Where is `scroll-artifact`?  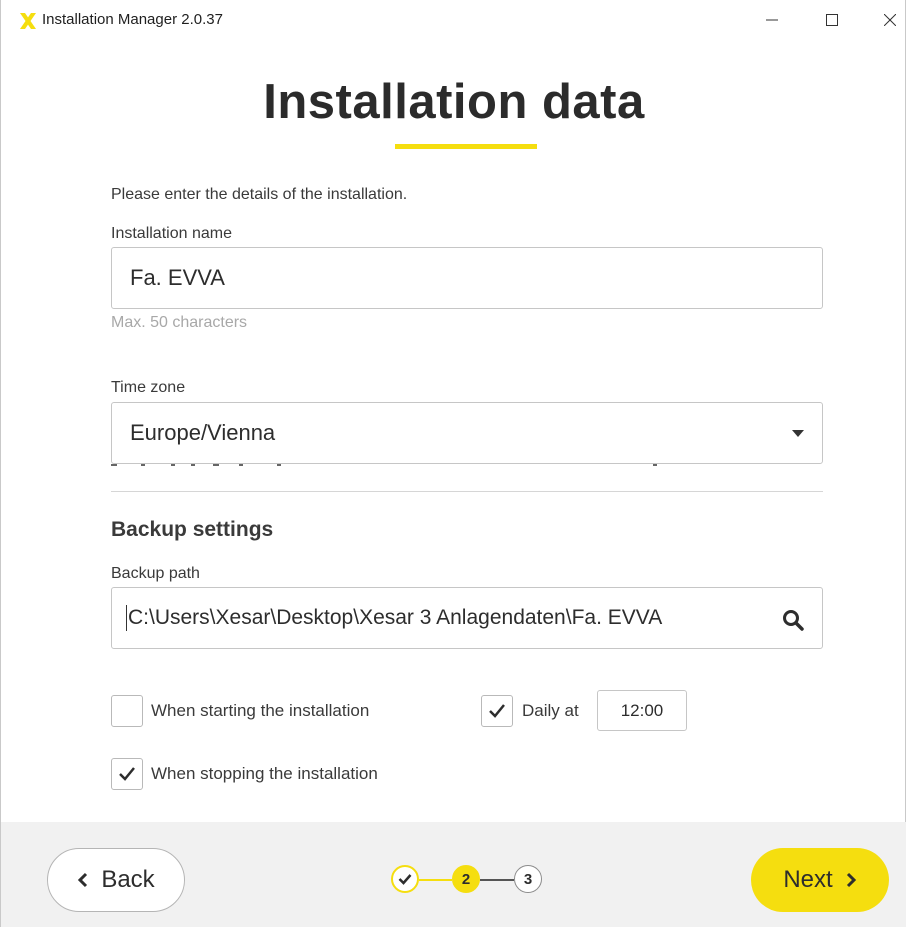
scroll-artifact is located at coordinates (384, 465).